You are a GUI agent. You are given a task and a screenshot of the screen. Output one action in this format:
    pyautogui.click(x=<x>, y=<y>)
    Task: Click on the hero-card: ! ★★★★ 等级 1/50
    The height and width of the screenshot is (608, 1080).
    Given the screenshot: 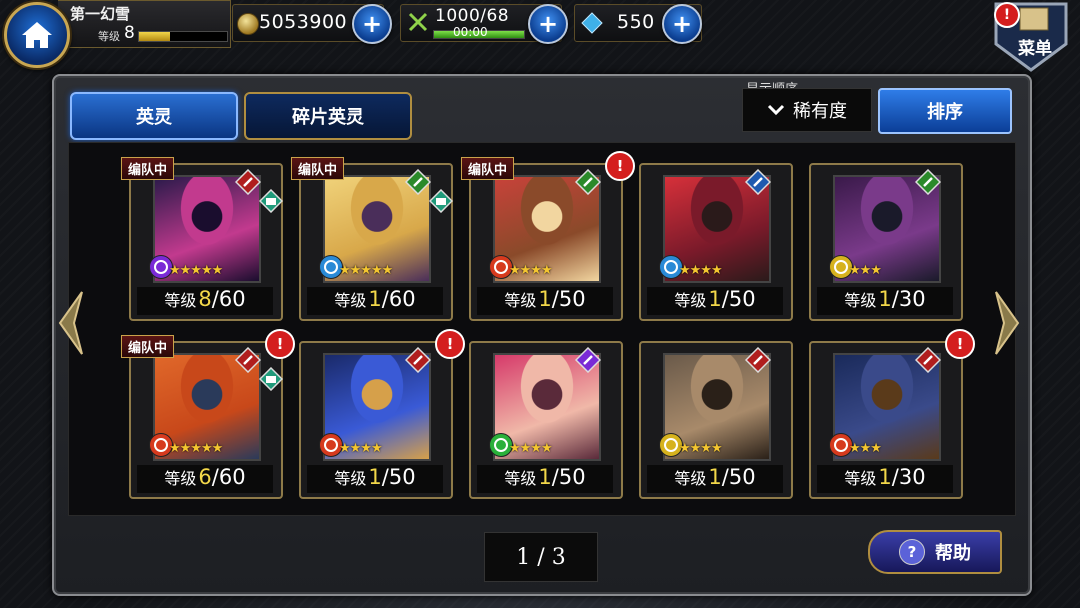 What is the action you would take?
    pyautogui.click(x=382, y=414)
    